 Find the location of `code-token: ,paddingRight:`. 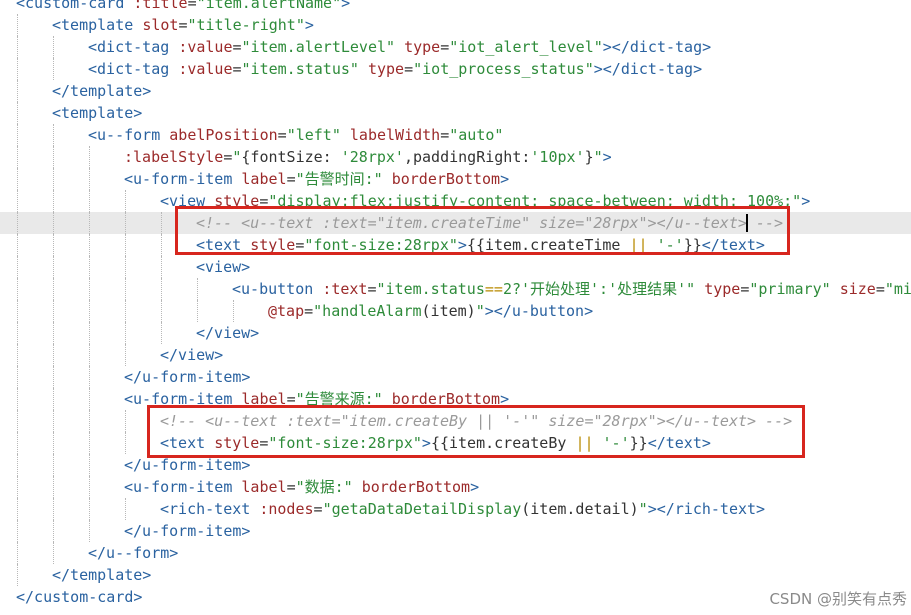

code-token: ,paddingRight: is located at coordinates (467, 157).